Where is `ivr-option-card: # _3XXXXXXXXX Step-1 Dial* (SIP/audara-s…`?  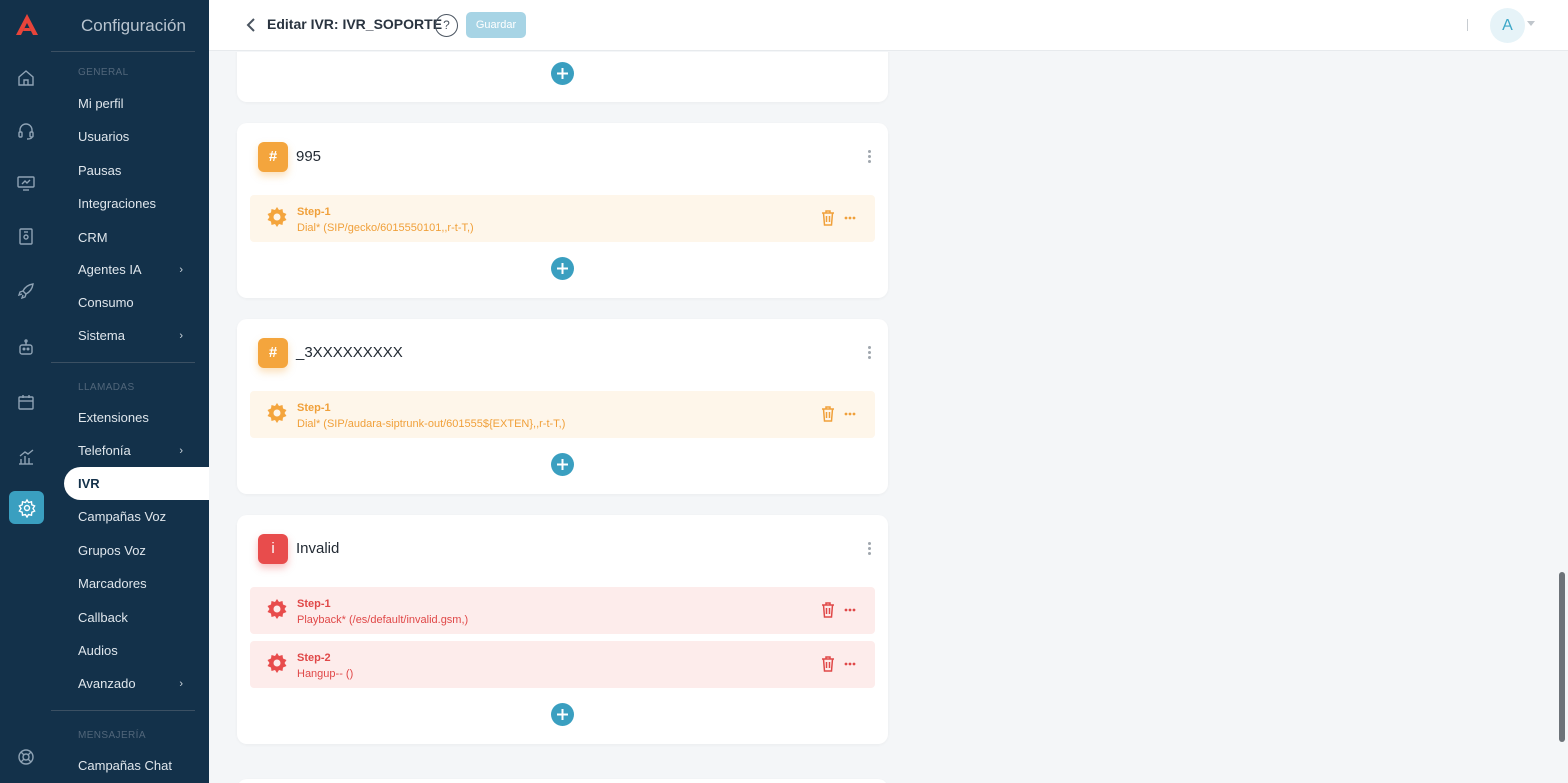 ivr-option-card: # _3XXXXXXXXX Step-1 Dial* (SIP/audara-s… is located at coordinates (562, 406).